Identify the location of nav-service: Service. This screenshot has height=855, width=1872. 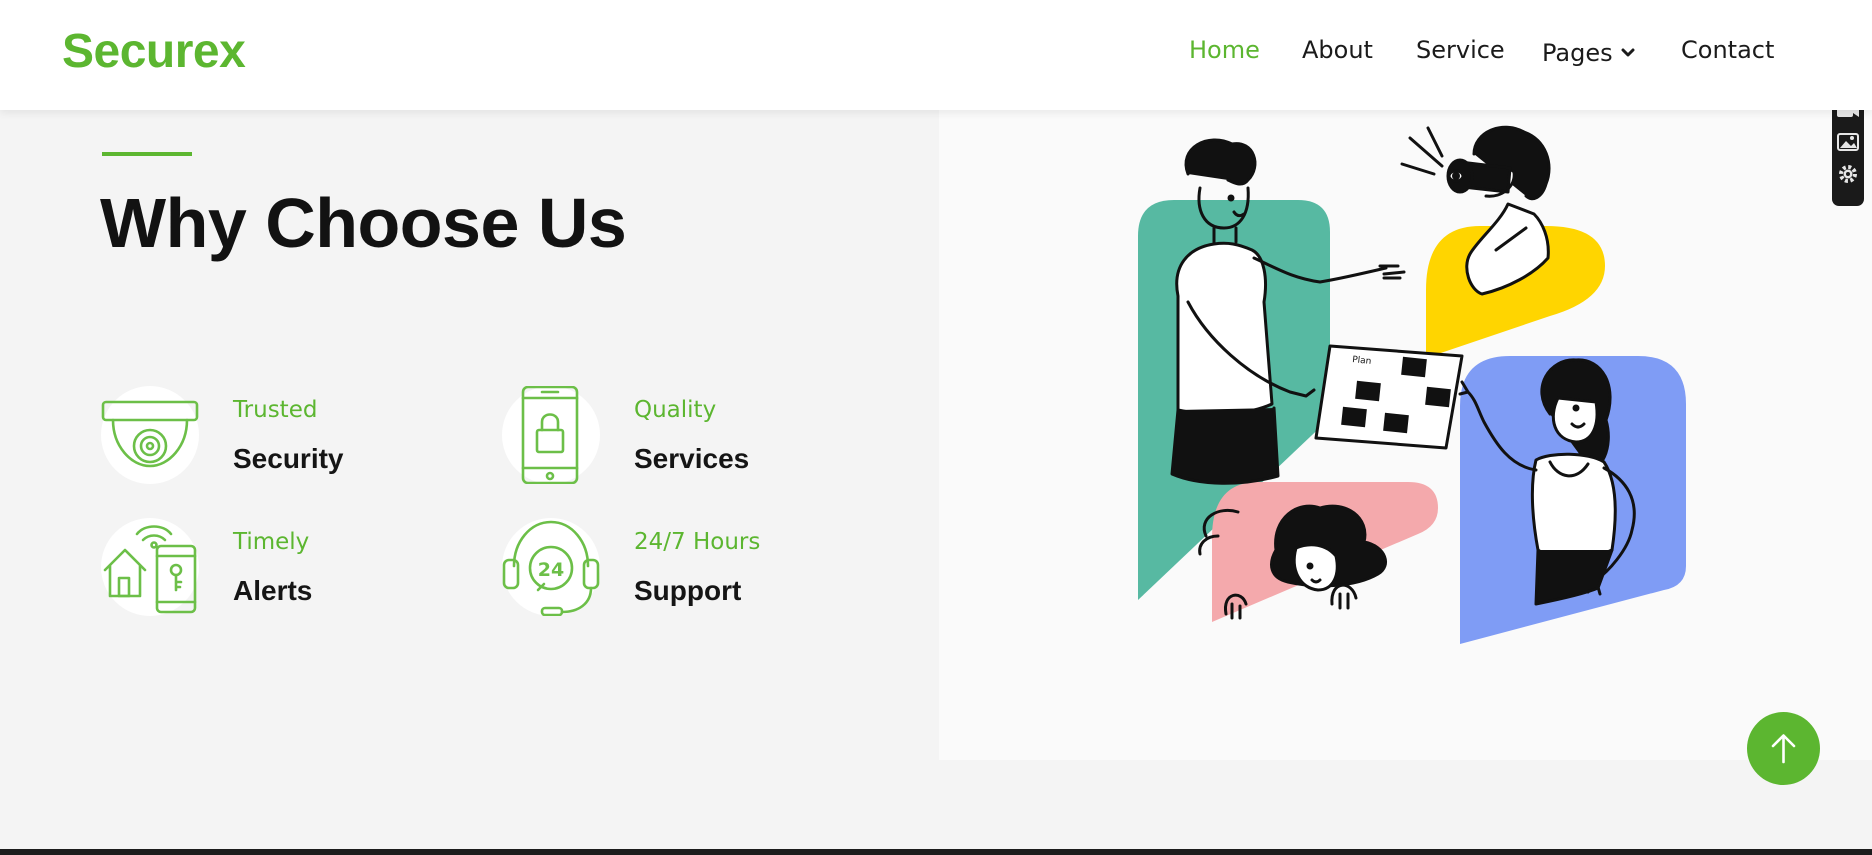
(1460, 50).